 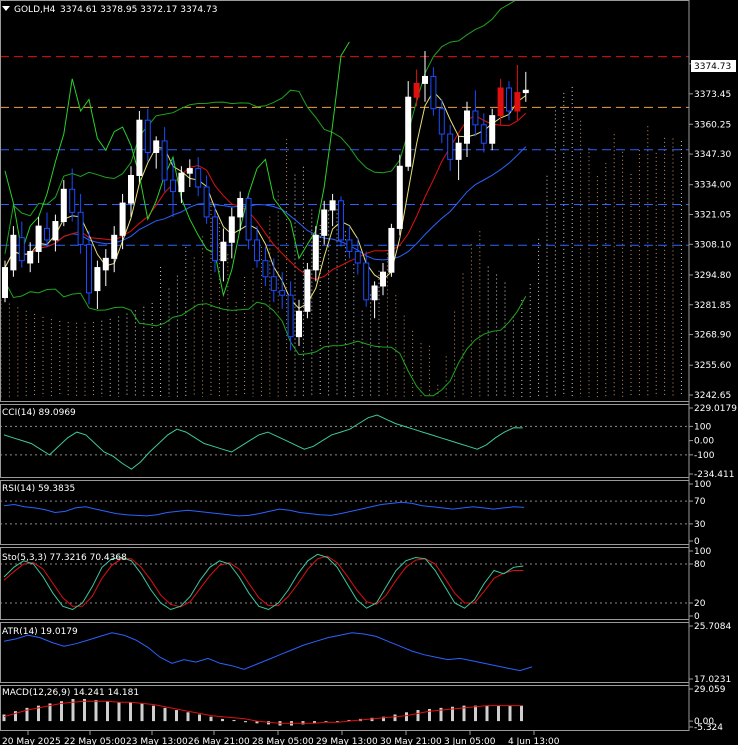 What do you see at coordinates (470, 741) in the screenshot?
I see `x-tick-label: 3 Jun 05:00` at bounding box center [470, 741].